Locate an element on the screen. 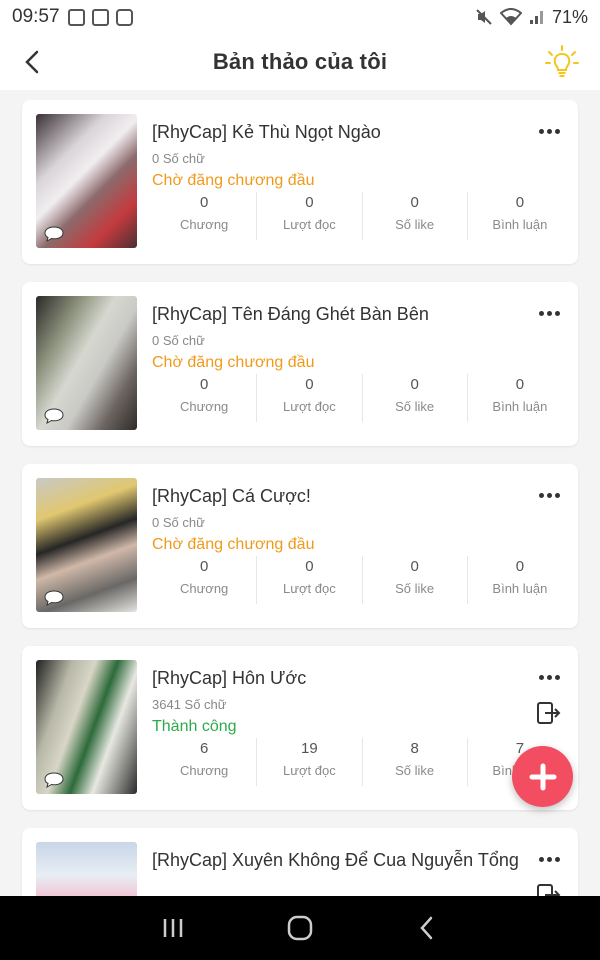 Image resolution: width=600 pixels, height=960 pixels. mute-icon is located at coordinates (484, 17).